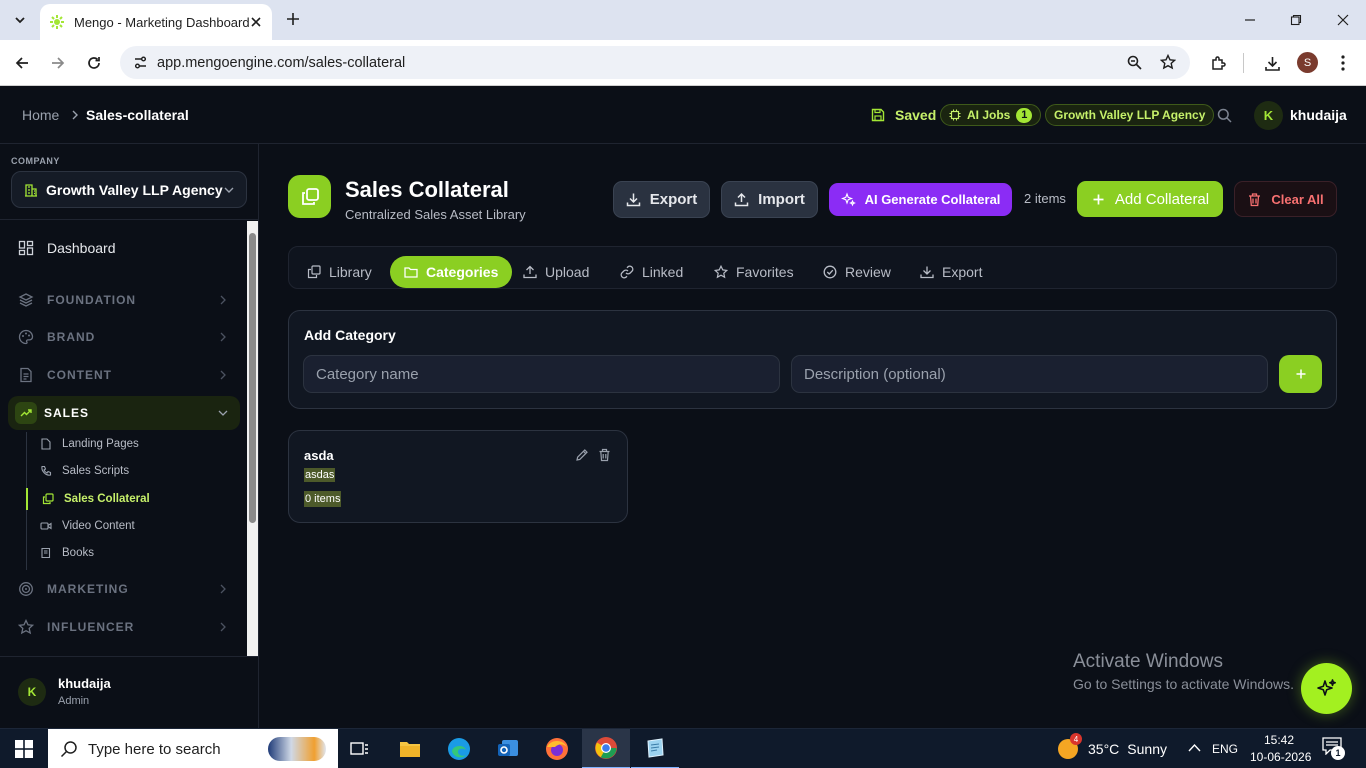  Describe the element at coordinates (1224, 115) in the screenshot. I see `search-icon` at that location.